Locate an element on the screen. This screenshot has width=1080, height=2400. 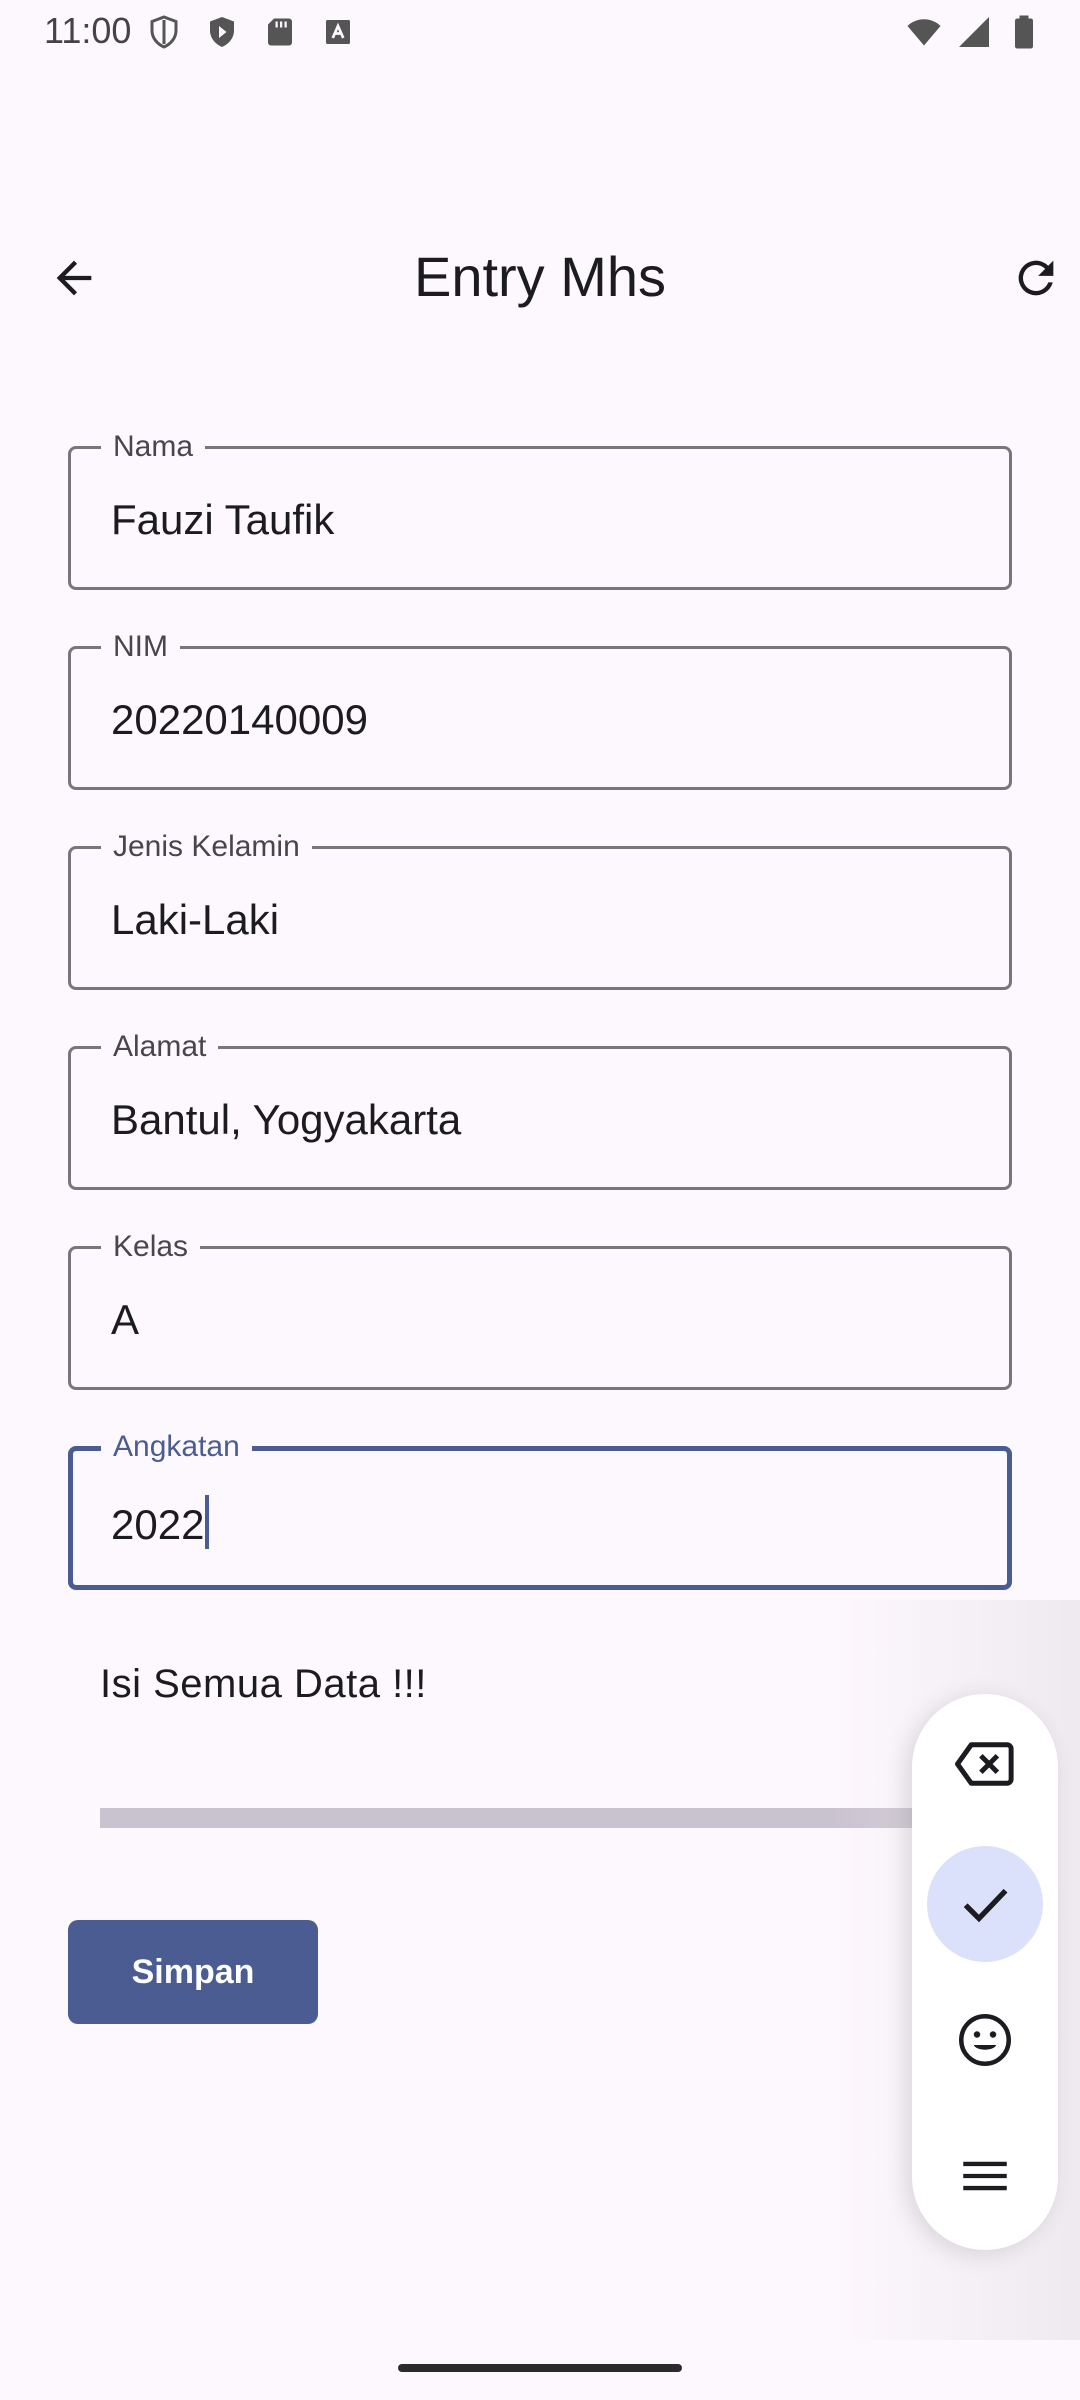
home-indicator is located at coordinates (540, 2368).